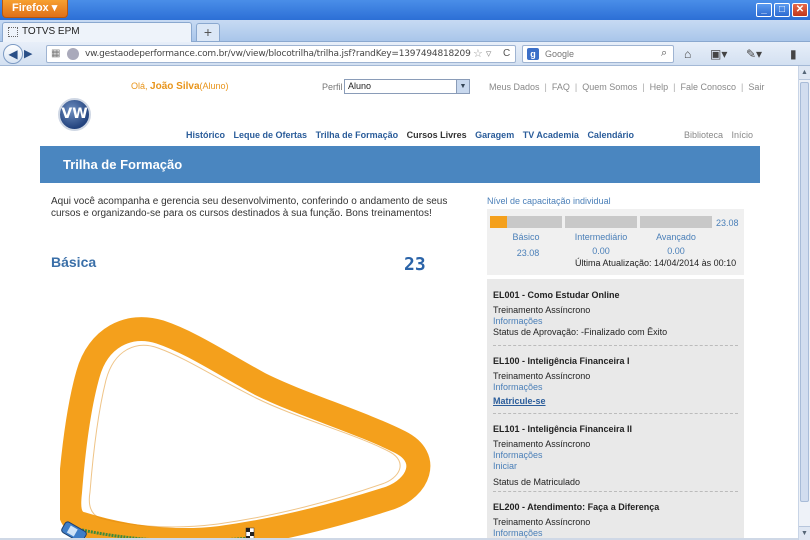 Image resolution: width=810 pixels, height=540 pixels. What do you see at coordinates (35, 9) in the screenshot?
I see `firefox-menu-button: Firefox ▾` at bounding box center [35, 9].